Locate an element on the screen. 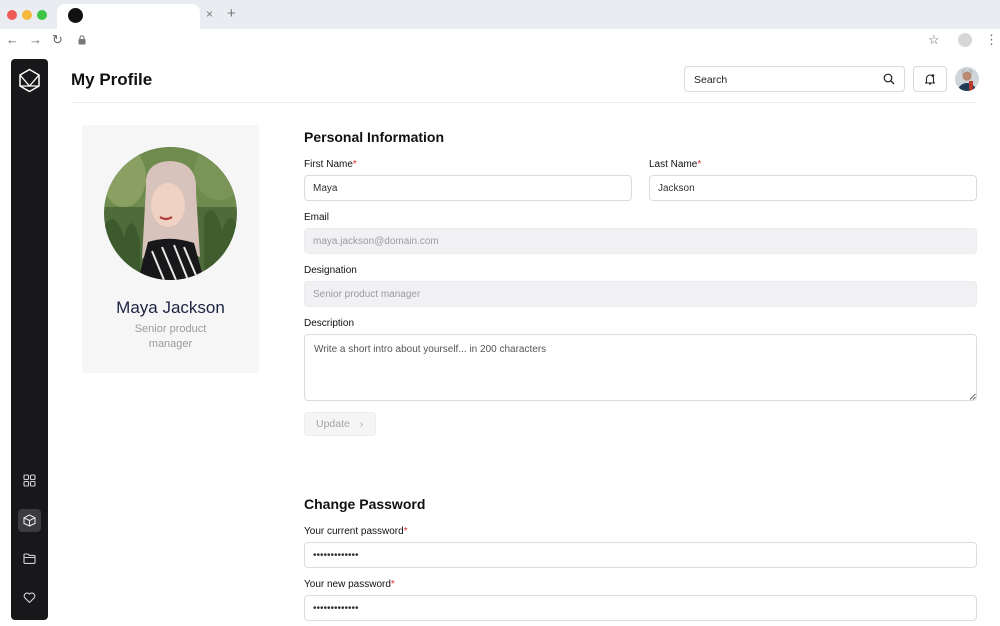  browser-tabbar: × + is located at coordinates (500, 14).